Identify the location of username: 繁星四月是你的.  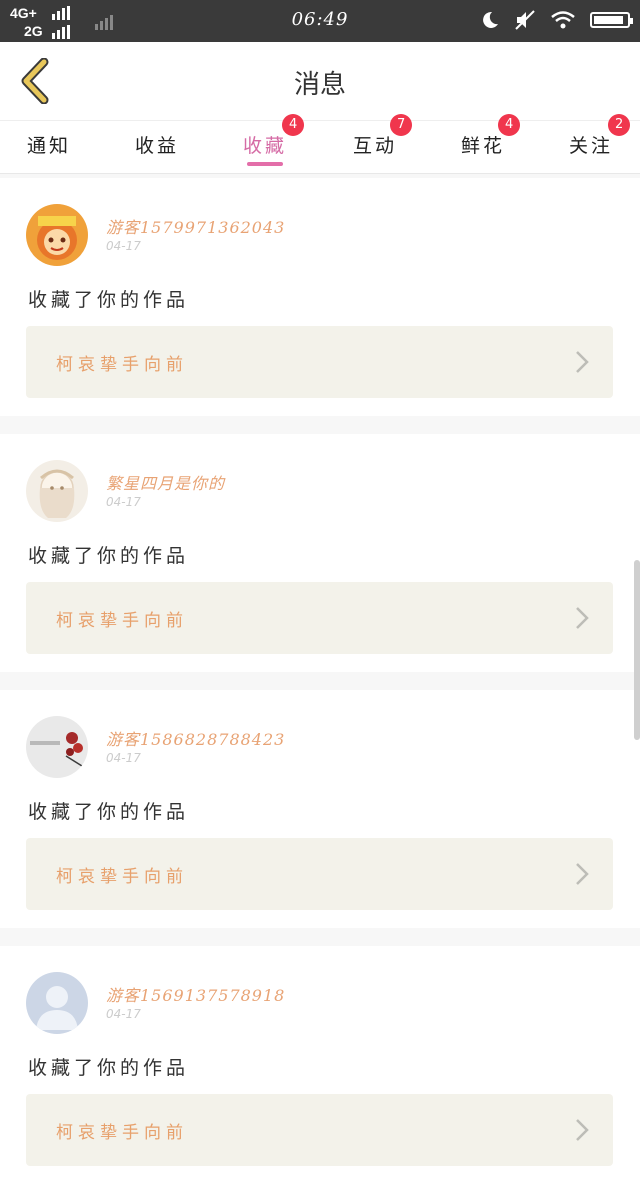
(165, 482).